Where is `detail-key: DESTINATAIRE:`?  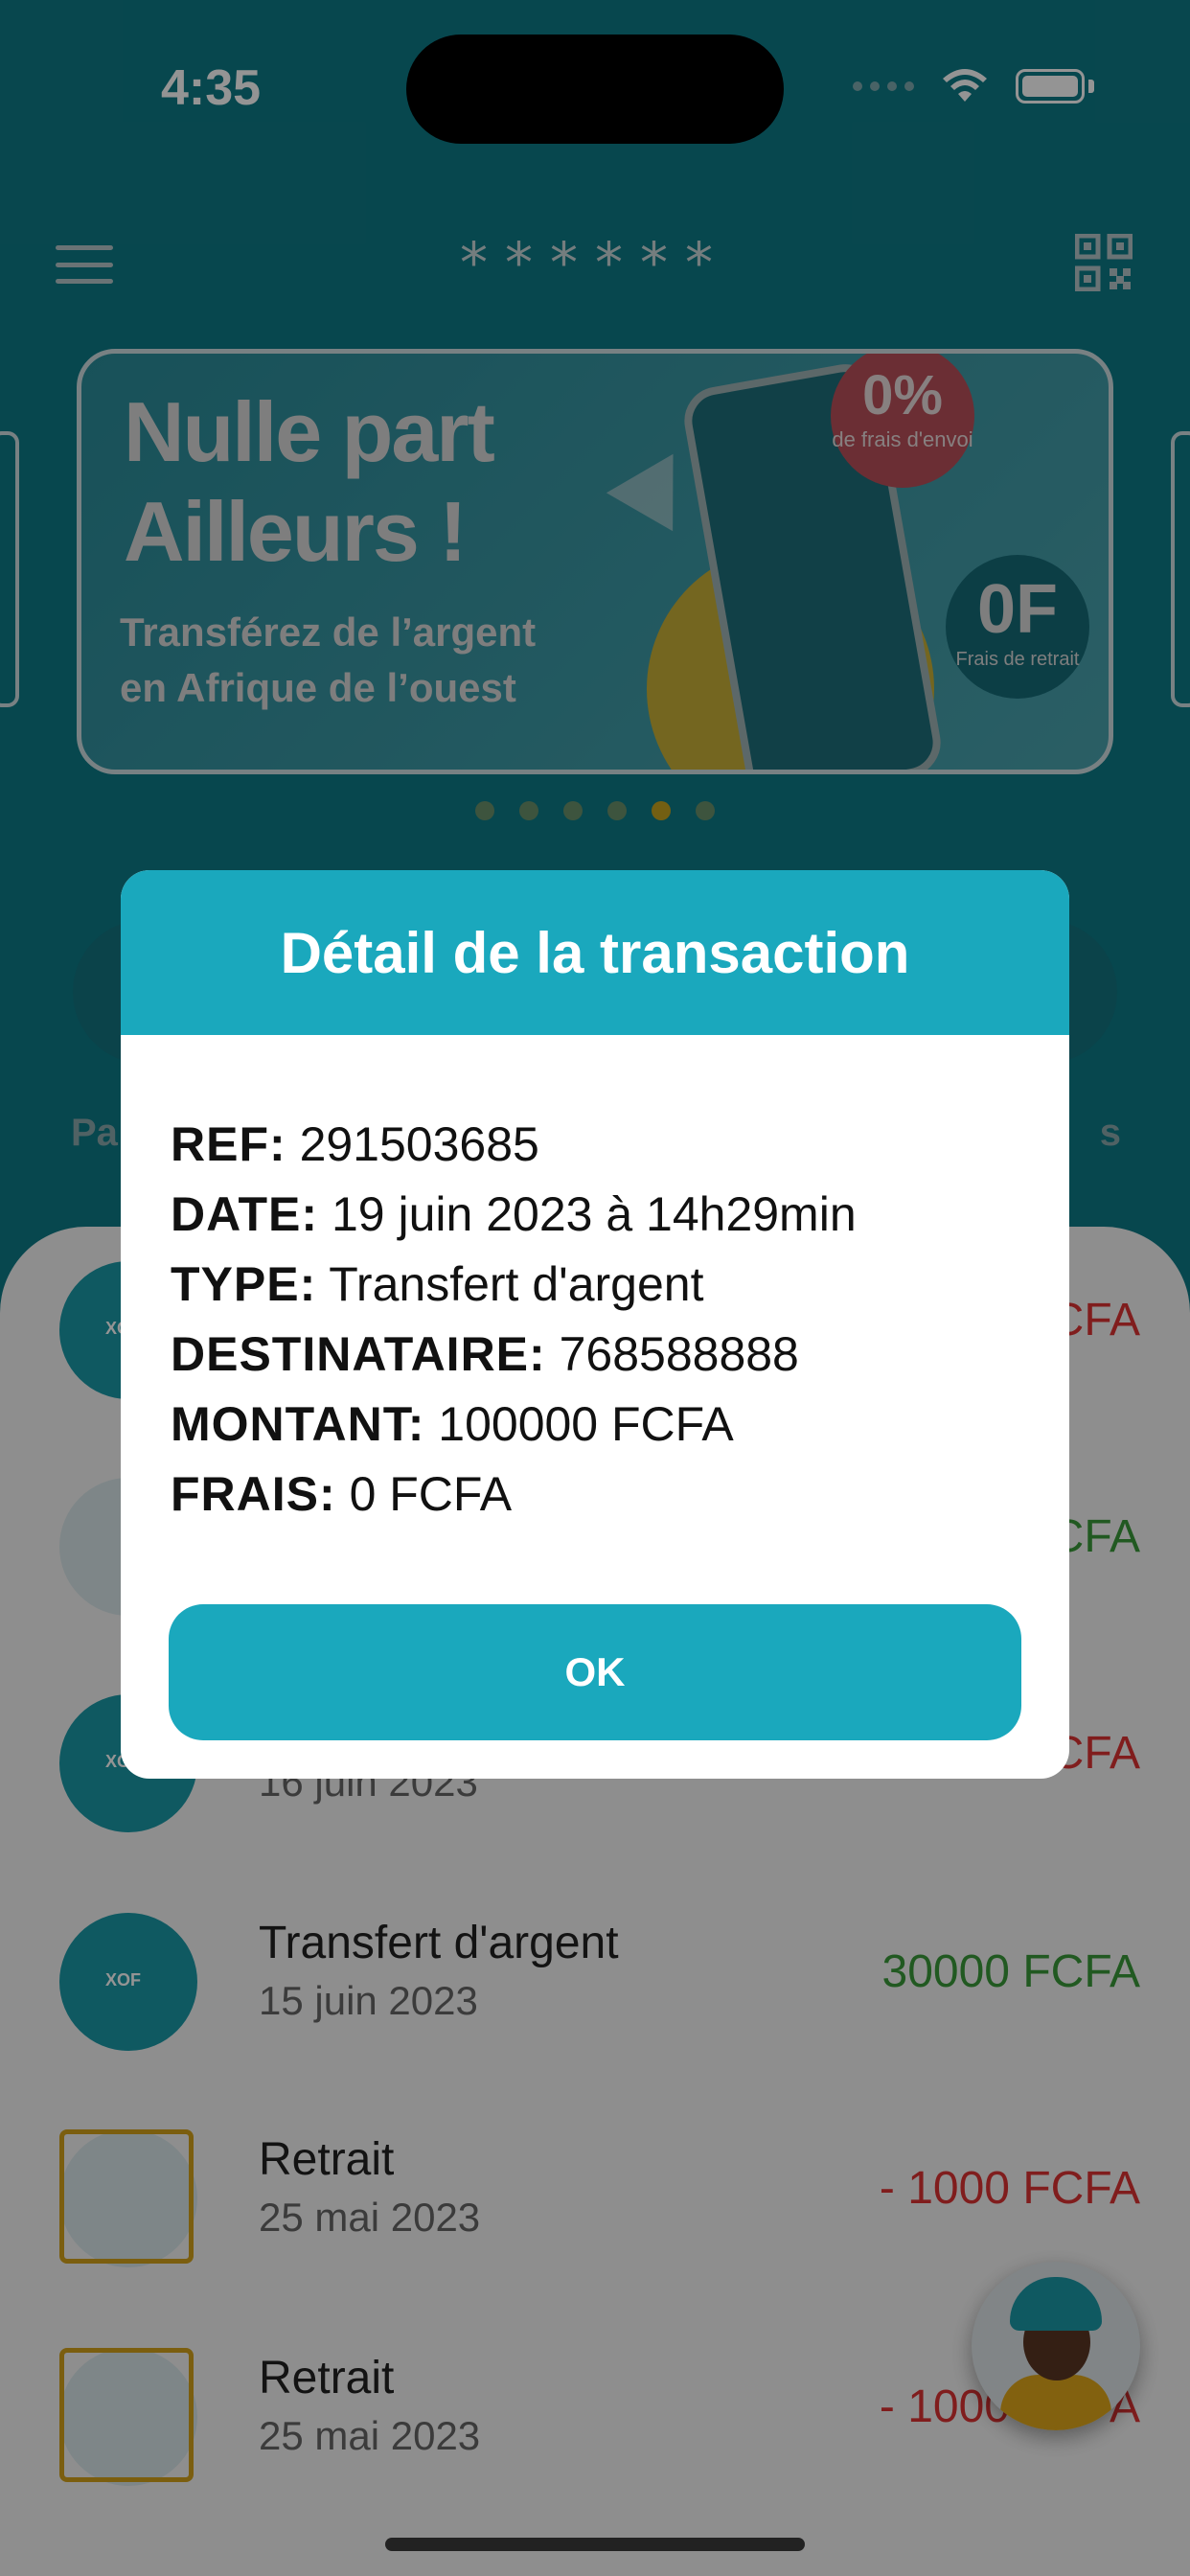
detail-key: DESTINATAIRE: is located at coordinates (358, 1354).